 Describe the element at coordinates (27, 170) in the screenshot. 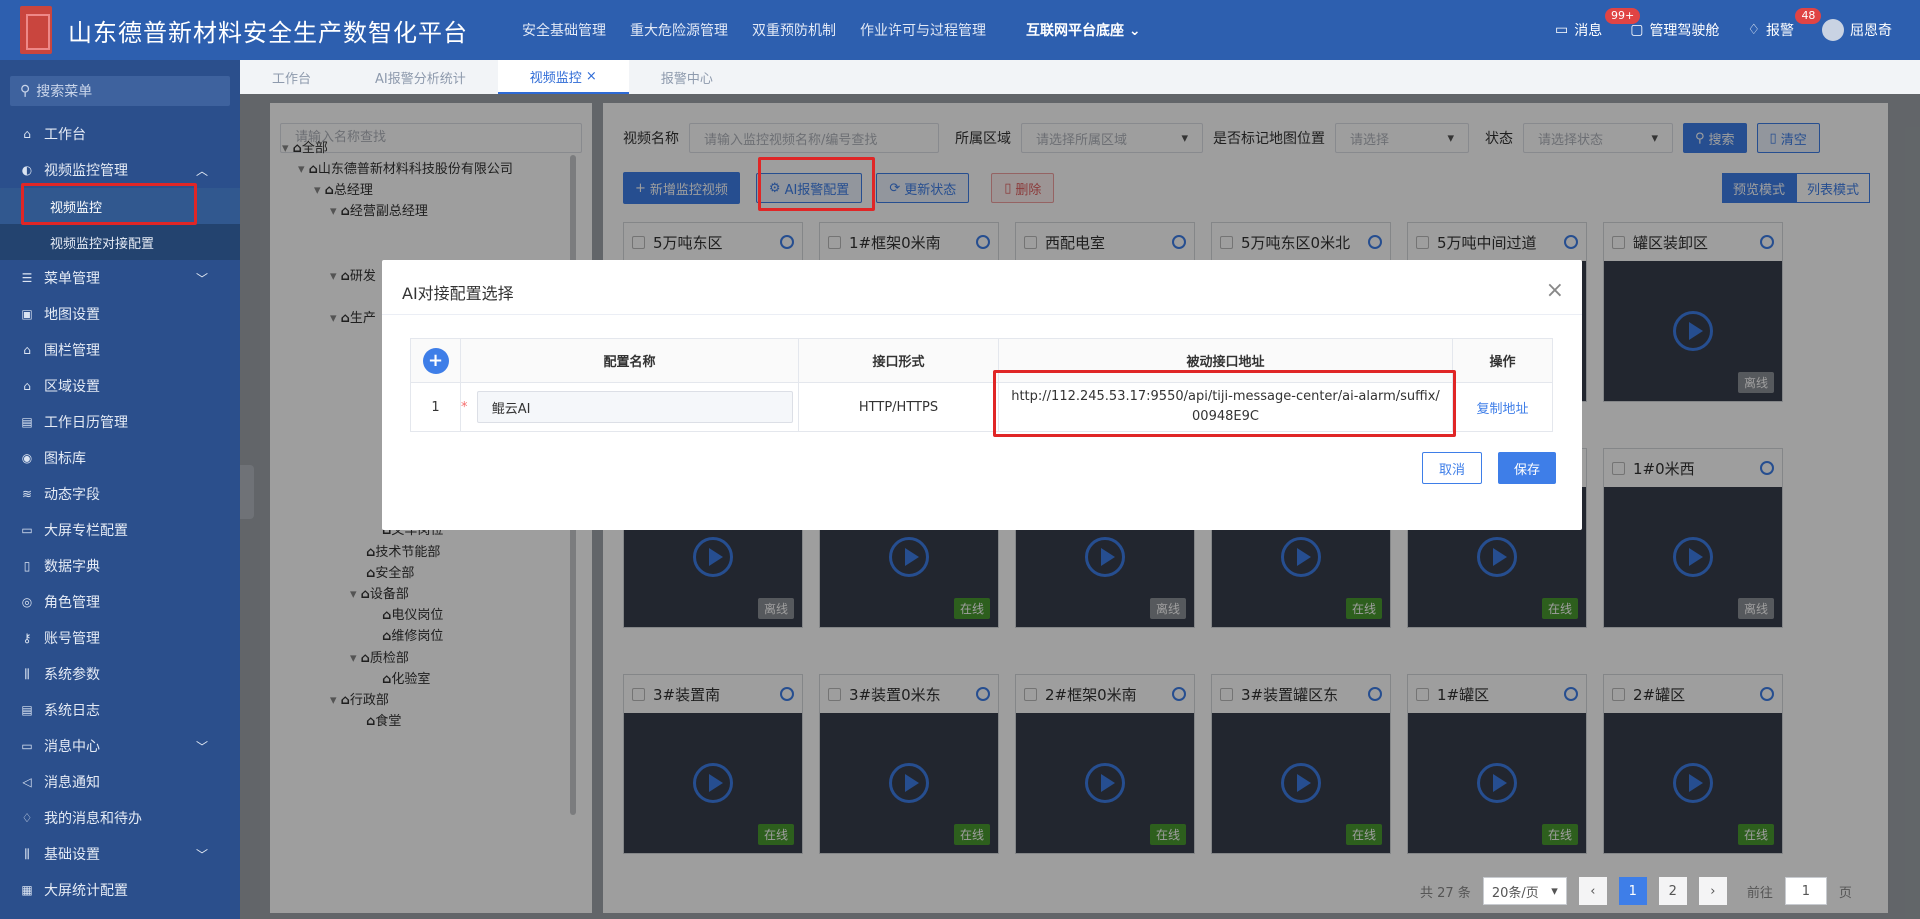

I see `video-icon: ◐` at that location.